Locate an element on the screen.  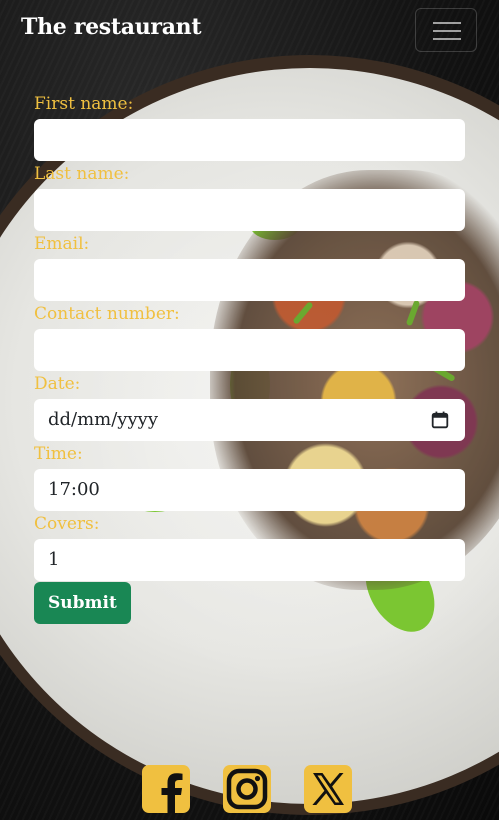
instagram-link is located at coordinates (247, 789).